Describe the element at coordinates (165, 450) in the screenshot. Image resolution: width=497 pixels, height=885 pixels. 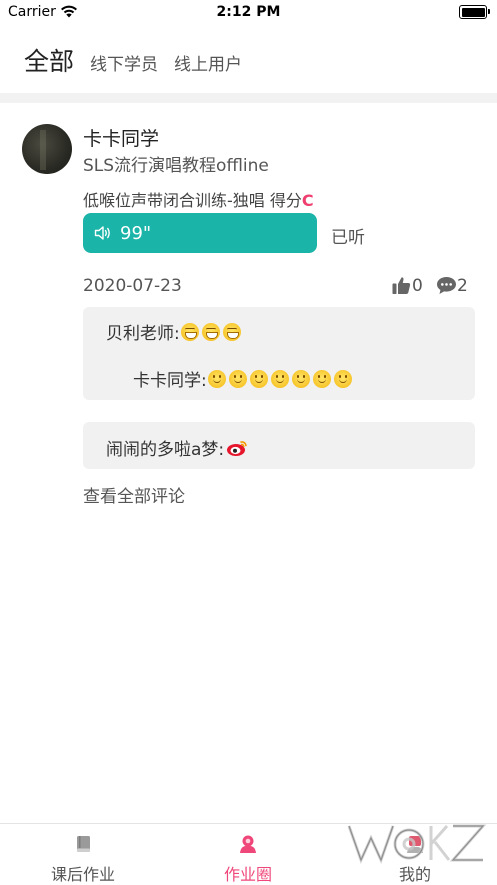
I see `comment-author: 闹闹的多啦a梦:` at that location.